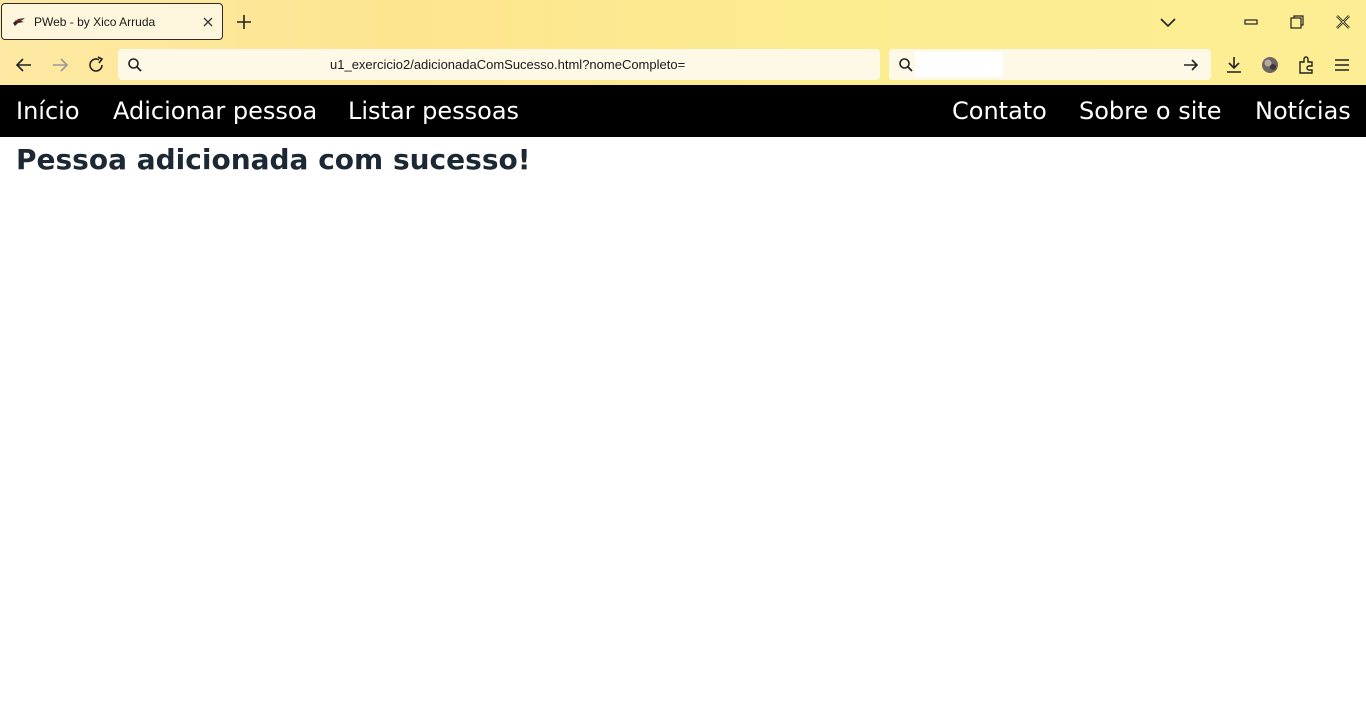 The width and height of the screenshot is (1366, 728). I want to click on new-tab-icon, so click(244, 22).